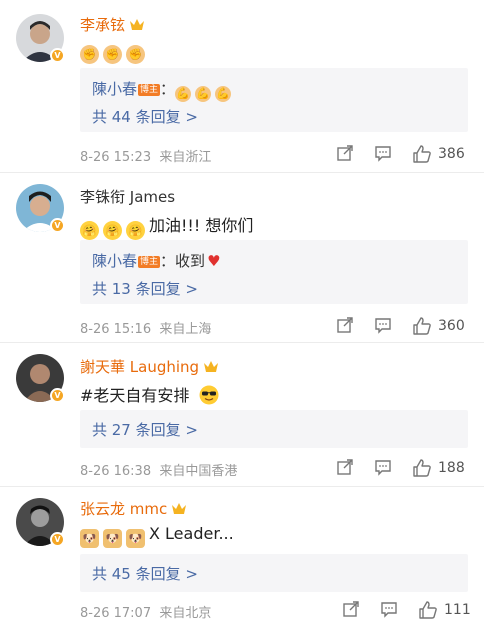 This screenshot has width=484, height=640. What do you see at coordinates (457, 610) in the screenshot?
I see `like-count: 111` at bounding box center [457, 610].